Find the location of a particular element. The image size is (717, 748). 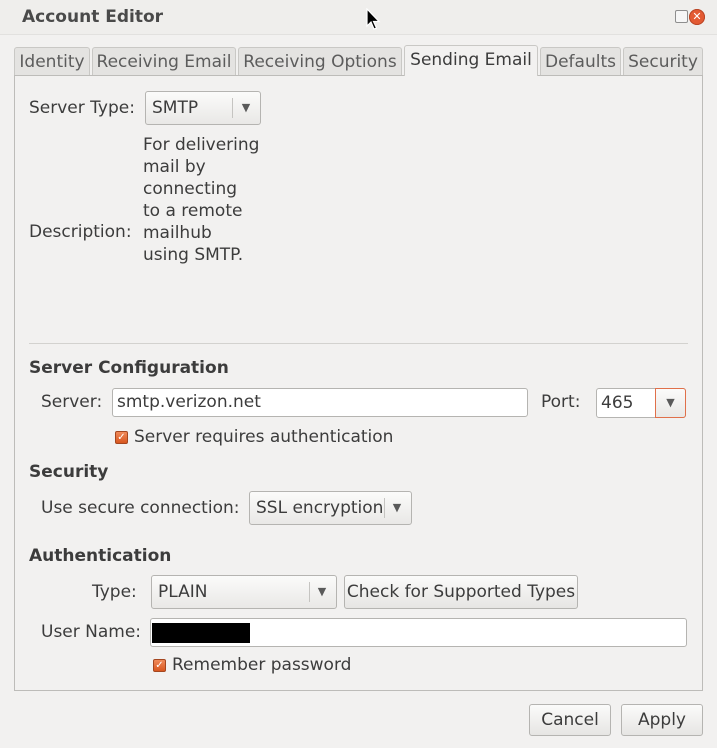

authentication-heading: Authentication is located at coordinates (100, 556).